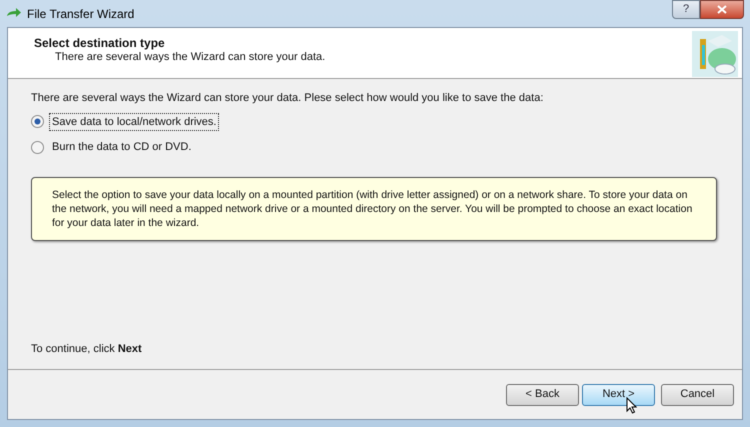  What do you see at coordinates (190, 57) in the screenshot?
I see `header-subtitle: There are several ways the Wizard can store your data.` at bounding box center [190, 57].